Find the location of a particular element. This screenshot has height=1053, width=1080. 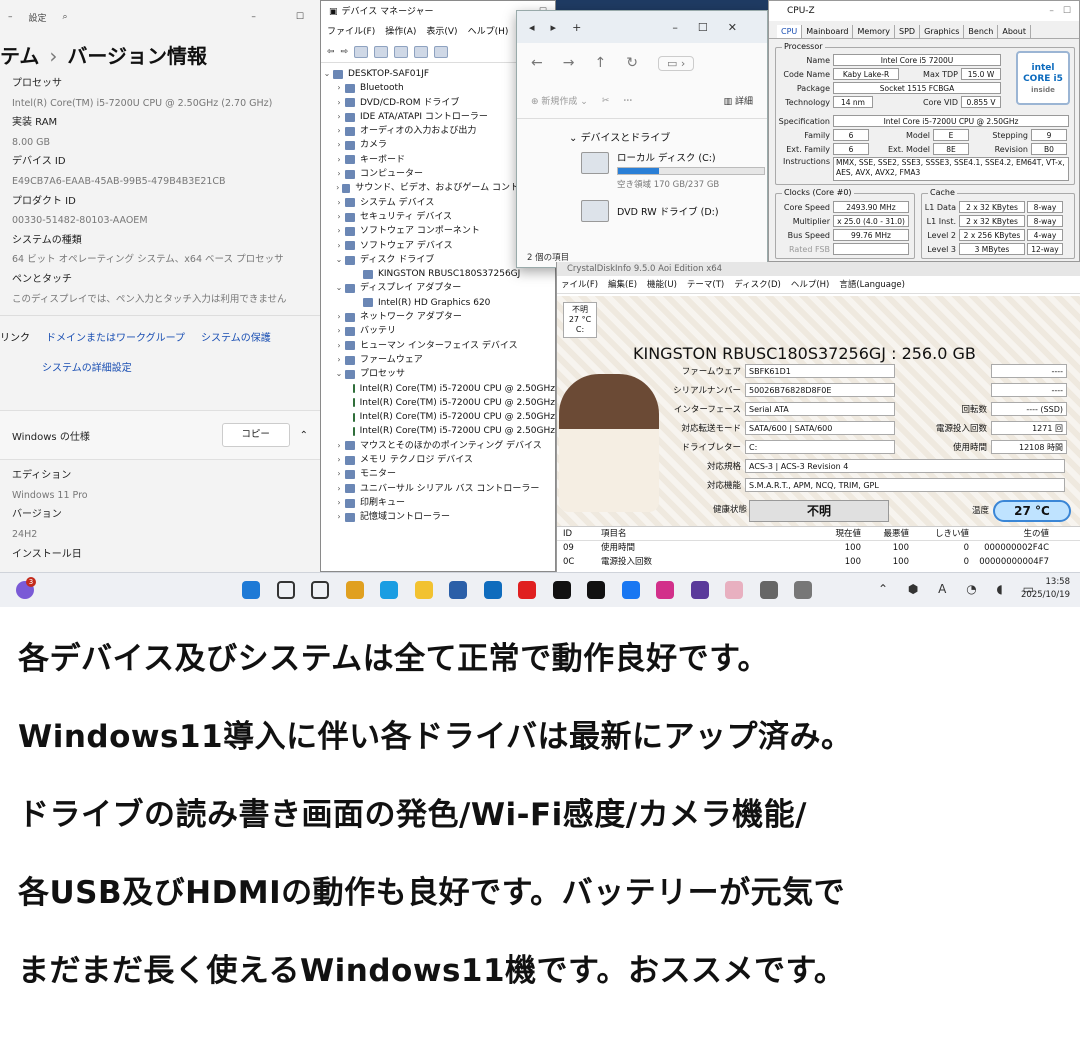

table-row: 09 使用時間 100 100 0 000000002F4C is located at coordinates (818, 548).